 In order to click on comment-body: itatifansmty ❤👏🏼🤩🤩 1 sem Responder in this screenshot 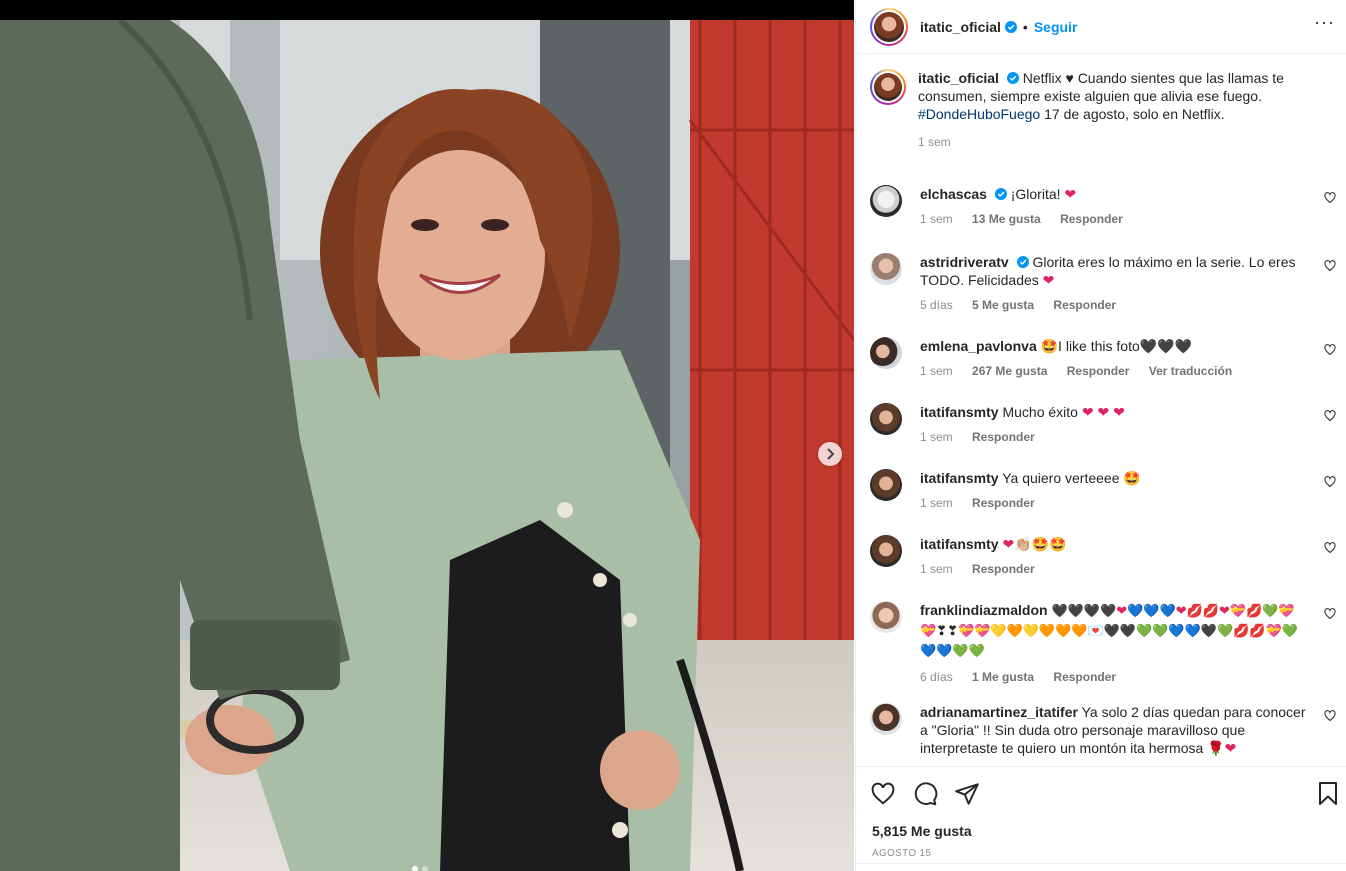, I will do `click(1116, 556)`.